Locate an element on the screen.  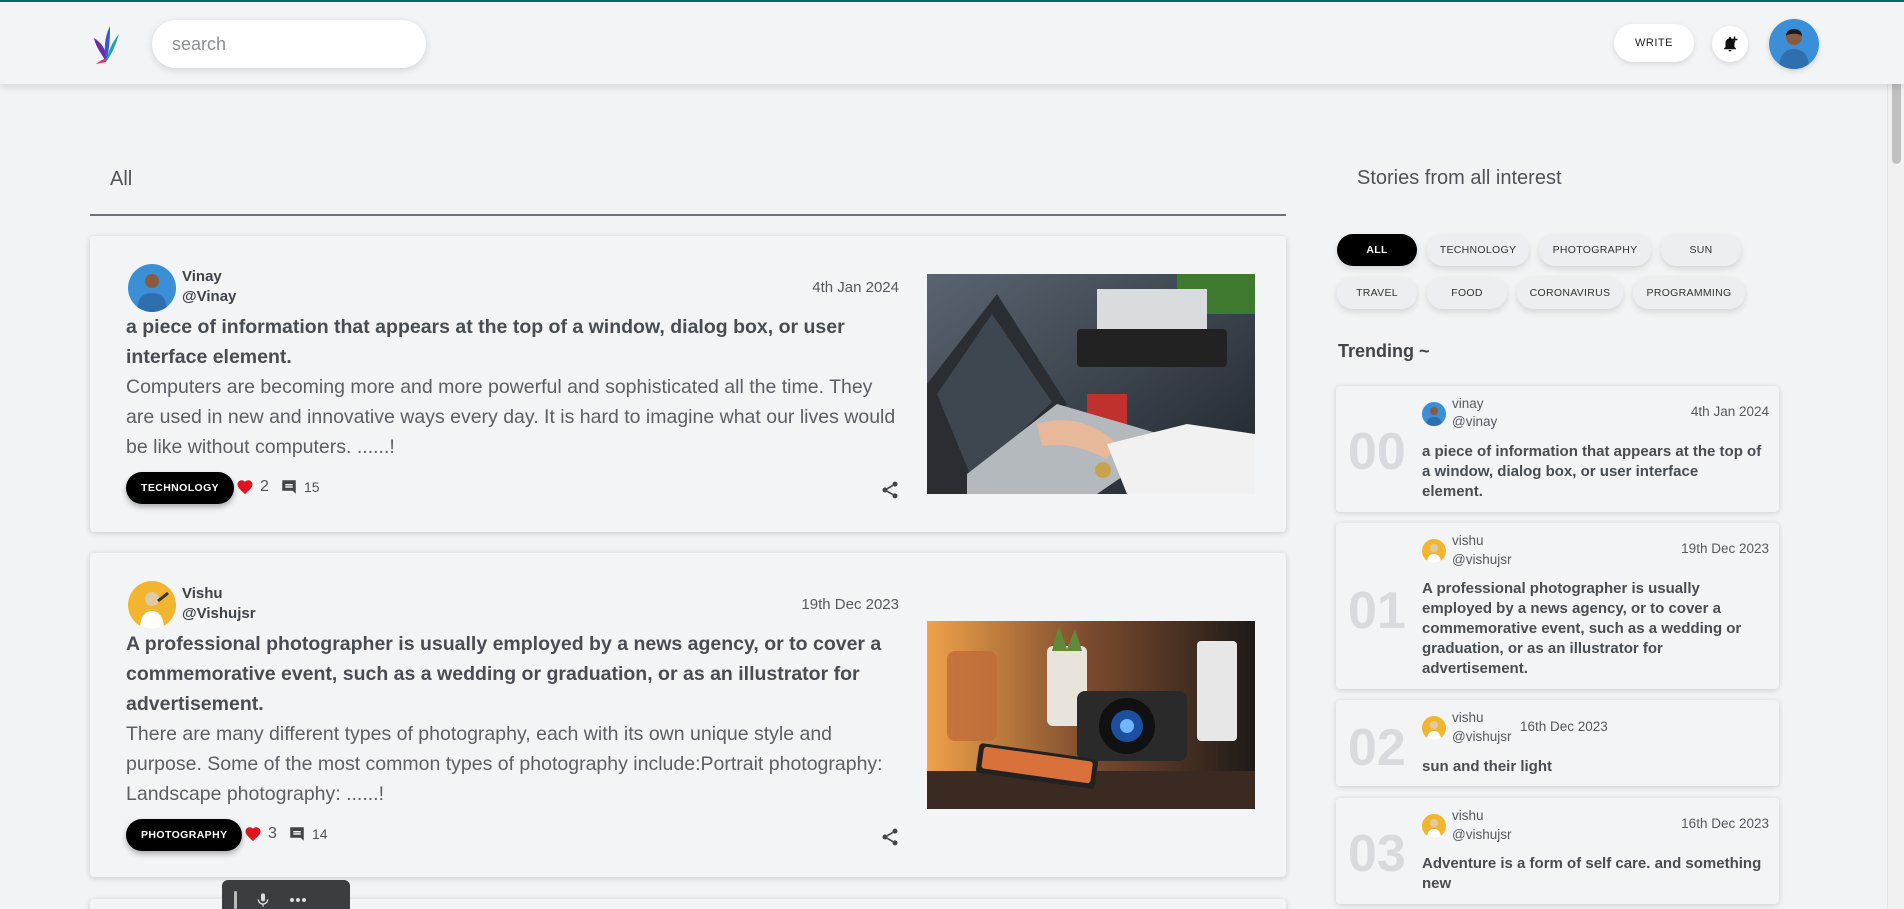
more-icon is located at coordinates (298, 900).